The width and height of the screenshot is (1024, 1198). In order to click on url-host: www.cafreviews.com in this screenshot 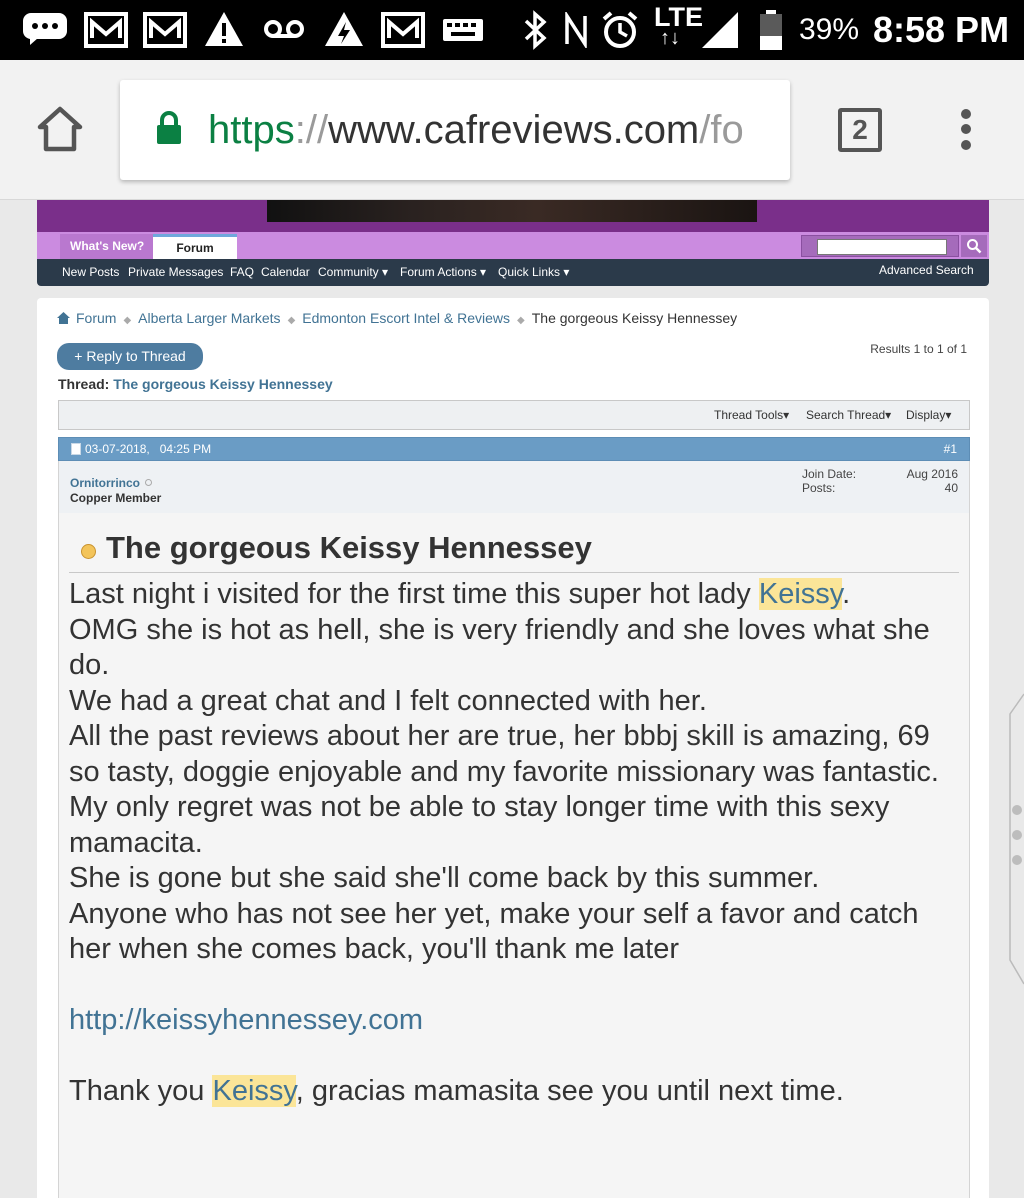, I will do `click(514, 130)`.